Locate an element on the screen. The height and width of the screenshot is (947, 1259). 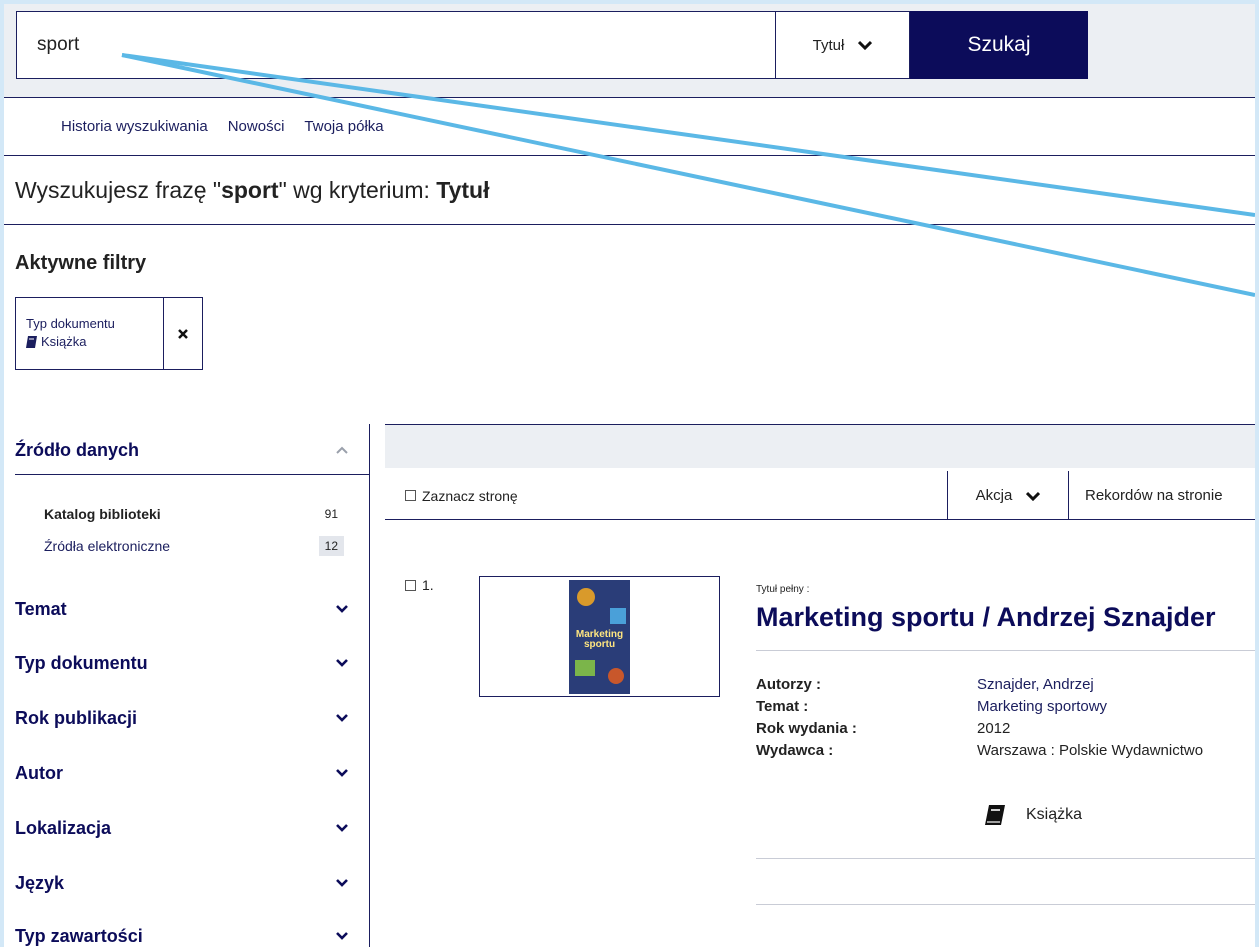
action-dropdown: Akcja is located at coordinates (1008, 495).